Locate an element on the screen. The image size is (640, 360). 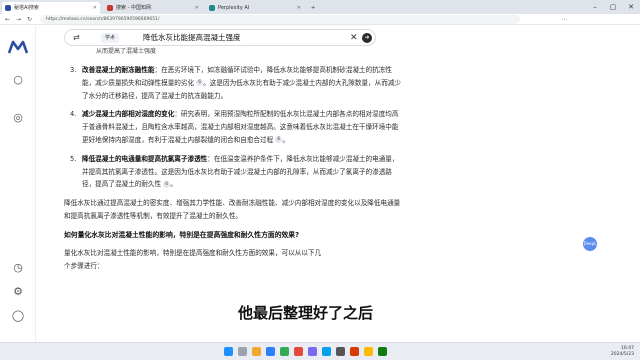
clock-date: 2024/5/23 is located at coordinates (622, 354).